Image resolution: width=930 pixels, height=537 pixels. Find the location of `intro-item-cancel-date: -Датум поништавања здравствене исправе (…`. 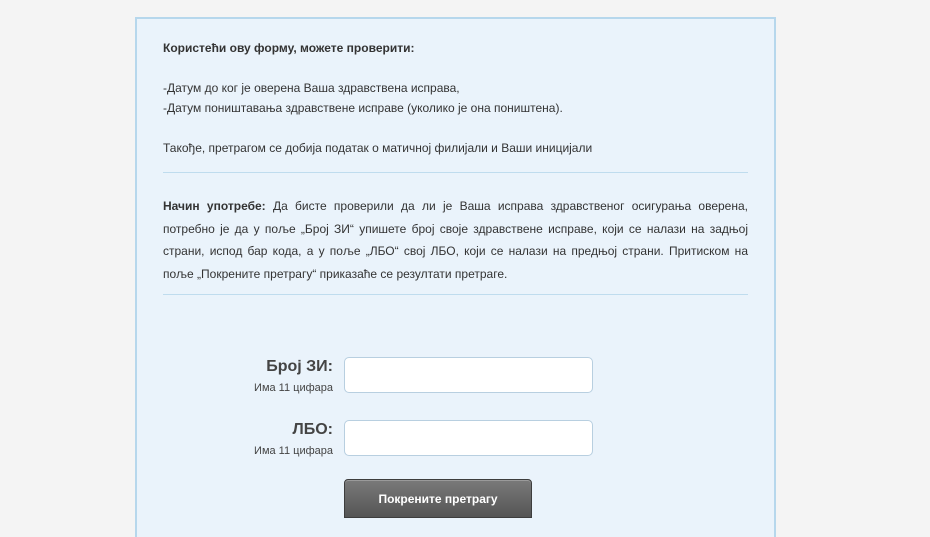

intro-item-cancel-date: -Датум поништавања здравствене исправе (… is located at coordinates (363, 108).